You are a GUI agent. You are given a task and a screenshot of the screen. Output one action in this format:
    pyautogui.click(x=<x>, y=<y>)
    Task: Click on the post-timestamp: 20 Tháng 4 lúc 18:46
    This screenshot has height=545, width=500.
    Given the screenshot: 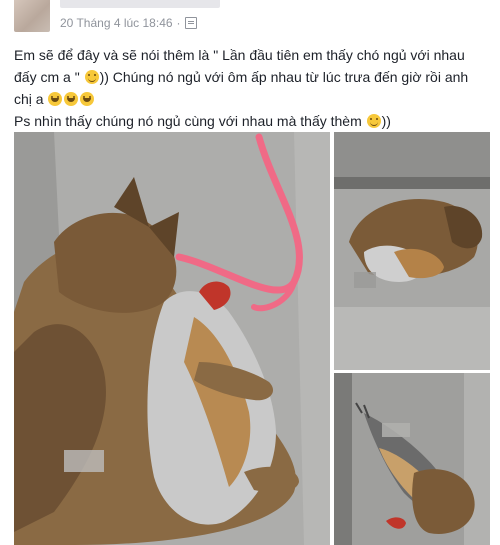 What is the action you would take?
    pyautogui.click(x=116, y=23)
    